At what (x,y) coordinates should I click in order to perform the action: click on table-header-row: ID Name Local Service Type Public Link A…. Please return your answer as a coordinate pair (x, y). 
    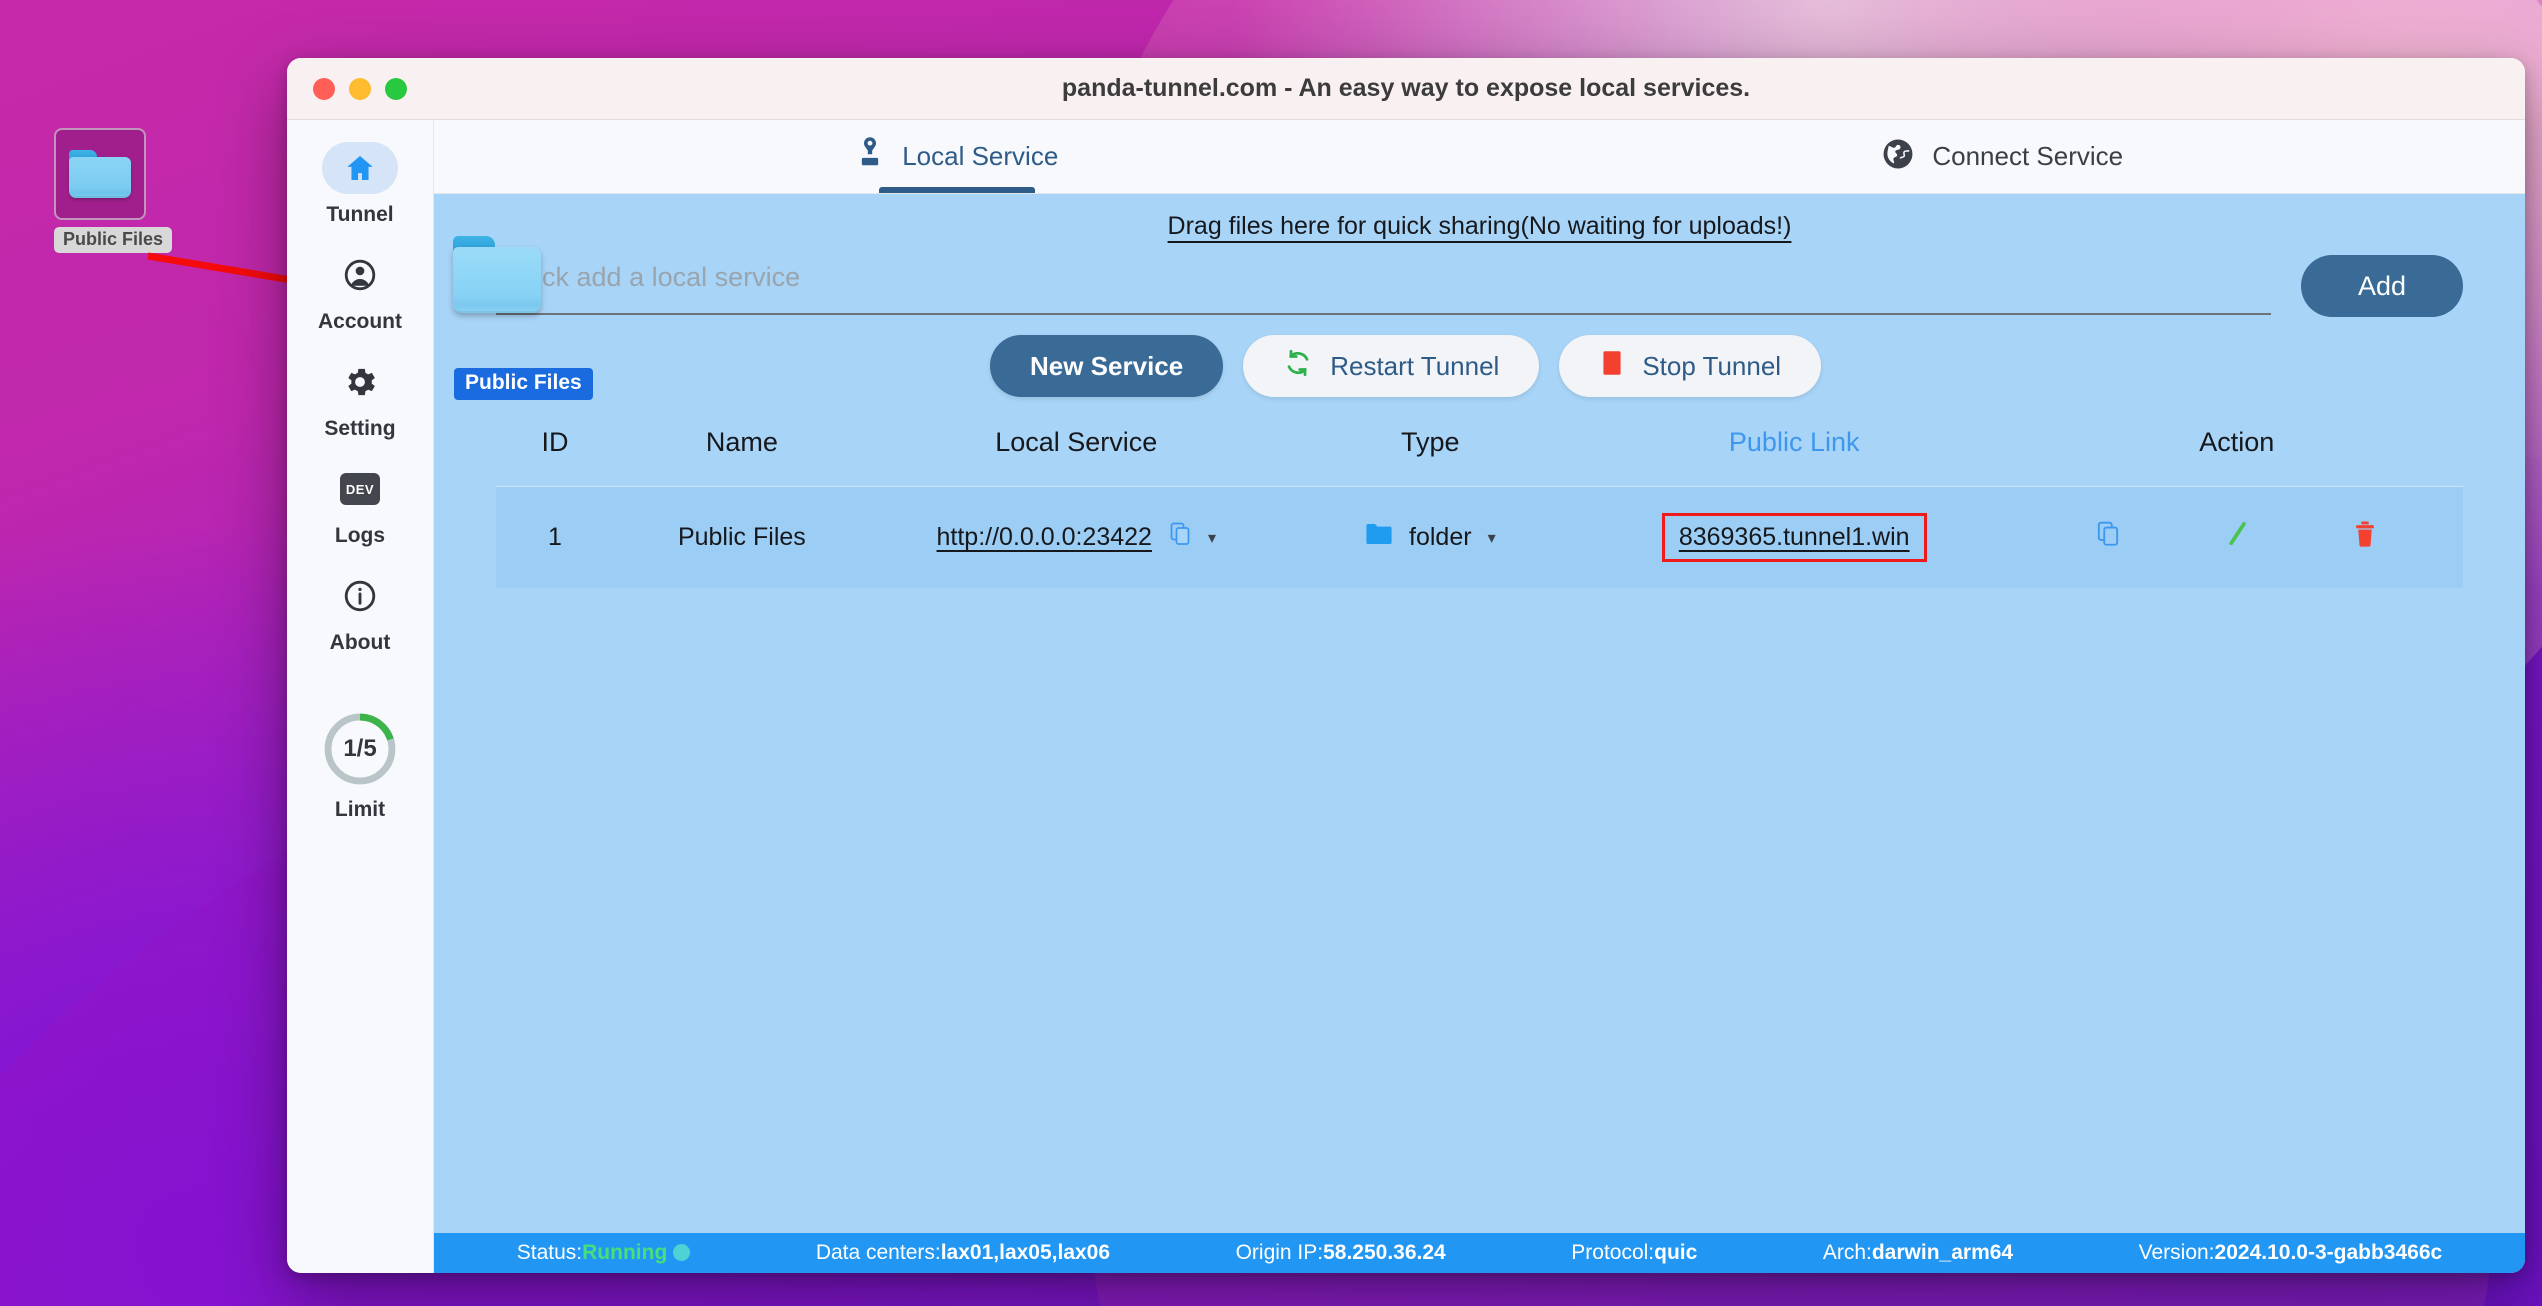
    Looking at the image, I should click on (1479, 457).